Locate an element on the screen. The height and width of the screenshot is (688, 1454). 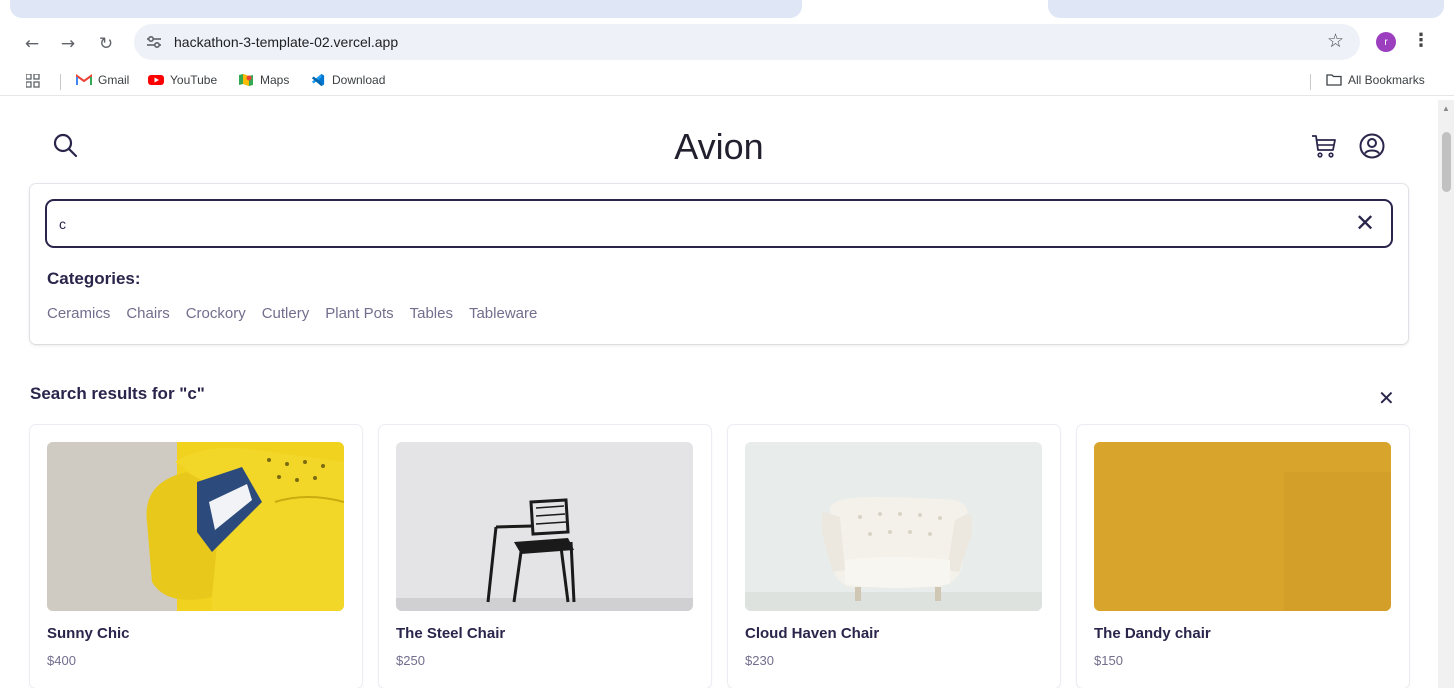
bookmark-label: Gmail is located at coordinates (114, 80).